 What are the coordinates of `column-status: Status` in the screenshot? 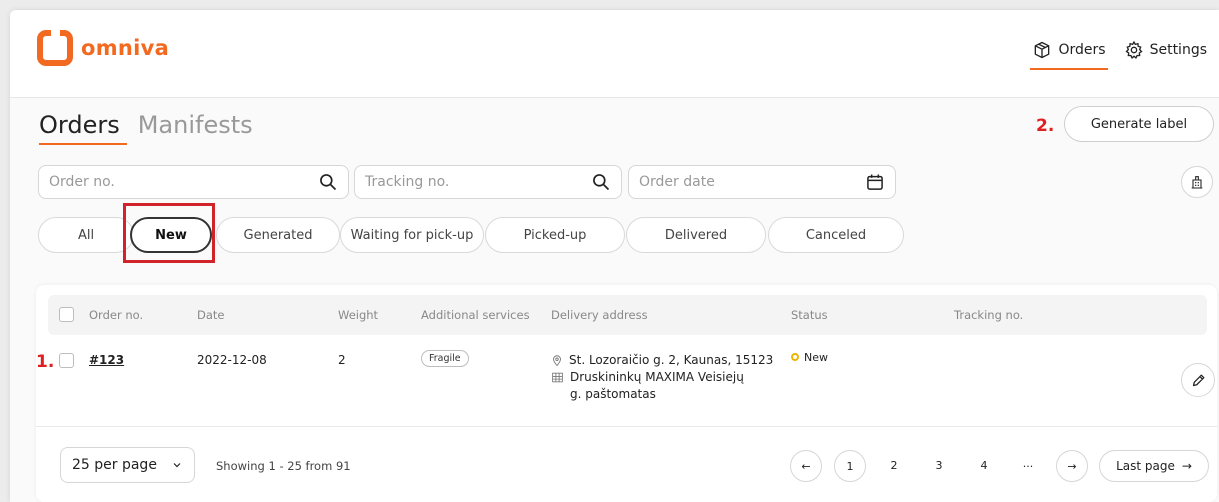 It's located at (809, 315).